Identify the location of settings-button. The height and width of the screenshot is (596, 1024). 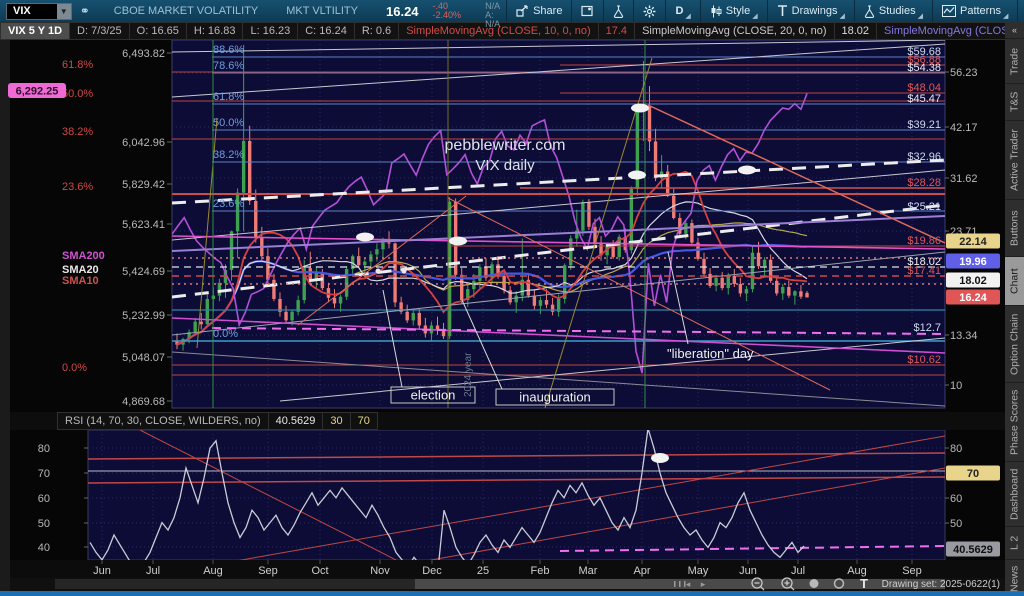
(649, 11).